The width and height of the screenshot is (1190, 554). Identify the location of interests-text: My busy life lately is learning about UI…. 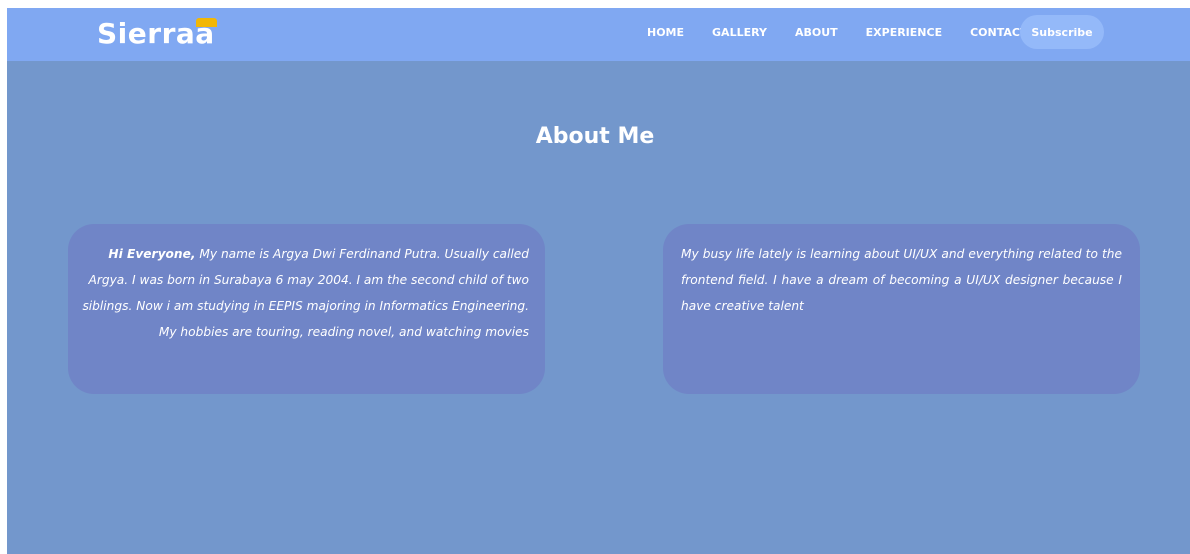
(901, 280).